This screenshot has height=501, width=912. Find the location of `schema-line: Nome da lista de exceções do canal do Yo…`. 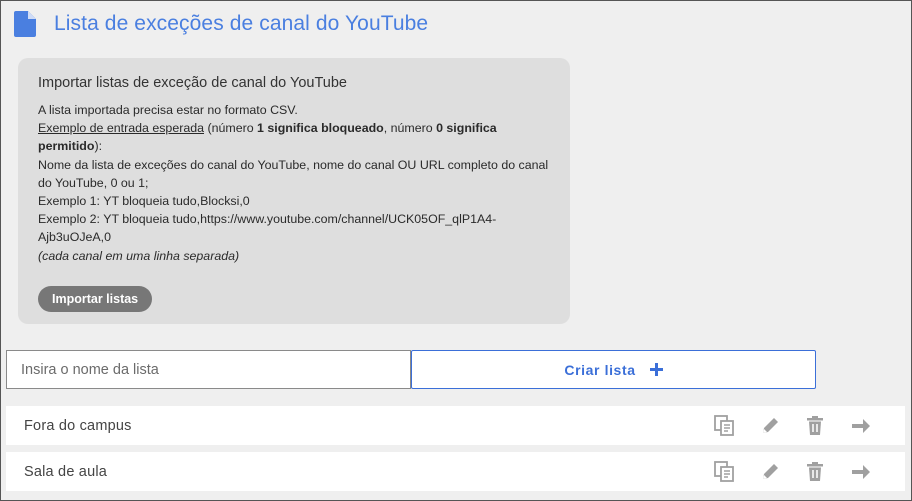

schema-line: Nome da lista de exceções do canal do Yo… is located at coordinates (293, 173).